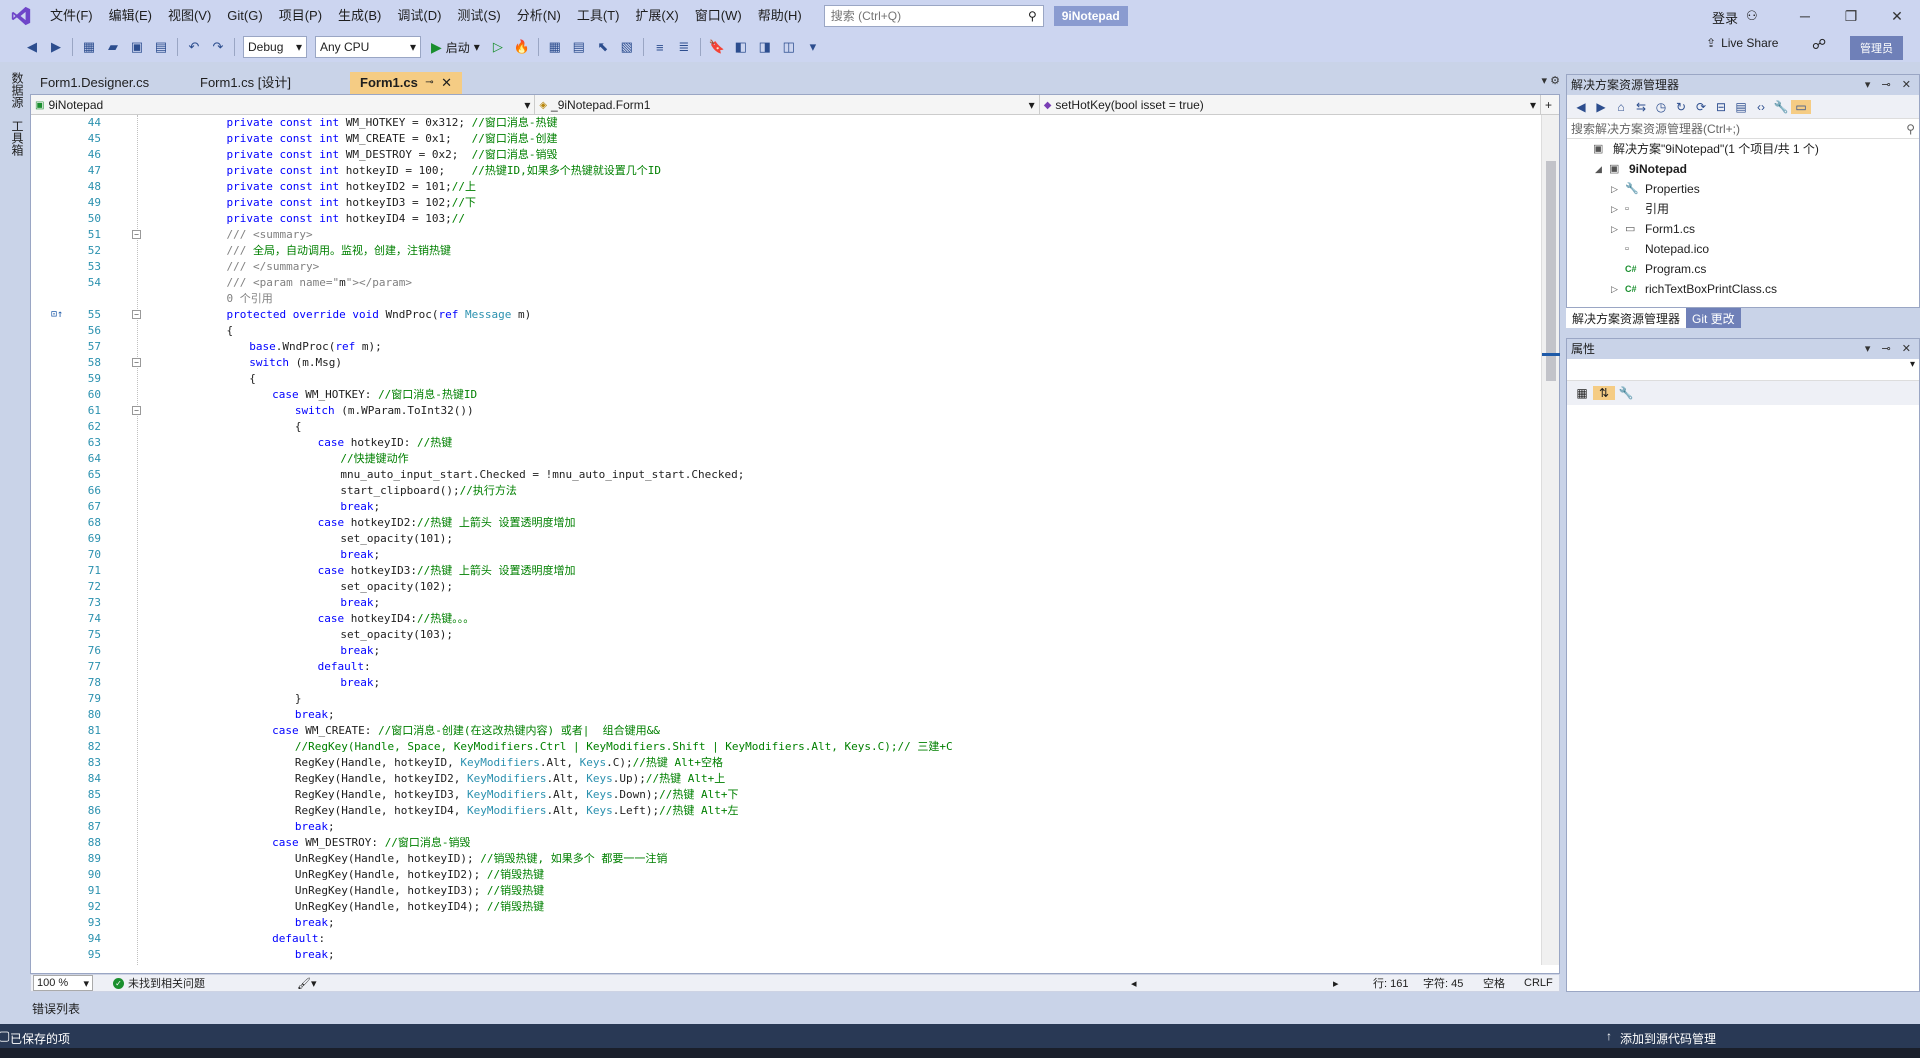 Image resolution: width=1920 pixels, height=1058 pixels. What do you see at coordinates (786, 587) in the screenshot?
I see `code-line: 72 set_opacity(102);` at bounding box center [786, 587].